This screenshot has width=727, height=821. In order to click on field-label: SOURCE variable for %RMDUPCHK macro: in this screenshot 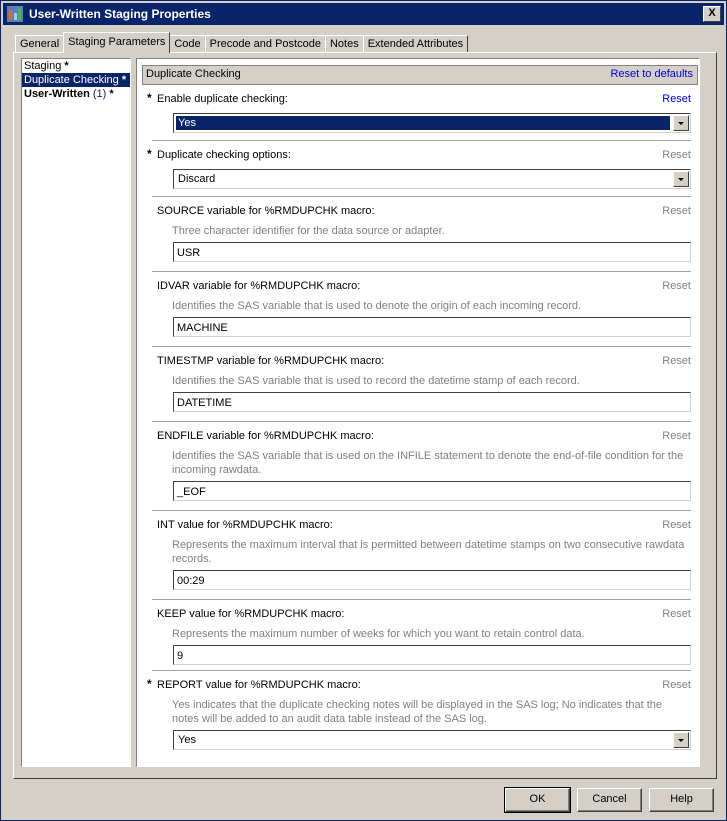, I will do `click(266, 211)`.